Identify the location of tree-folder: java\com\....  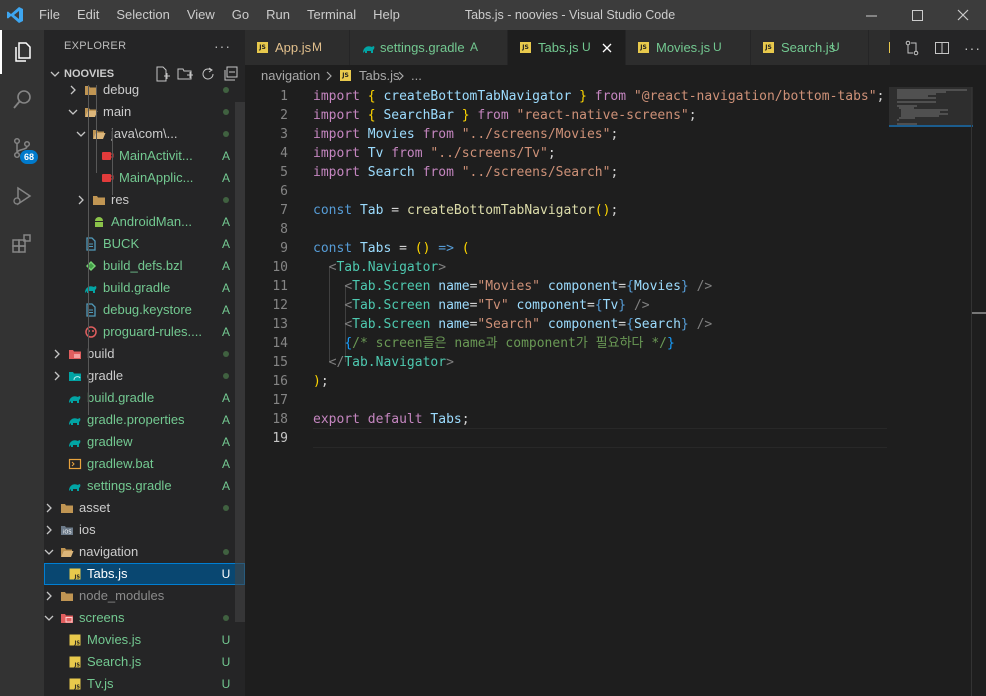
(144, 134).